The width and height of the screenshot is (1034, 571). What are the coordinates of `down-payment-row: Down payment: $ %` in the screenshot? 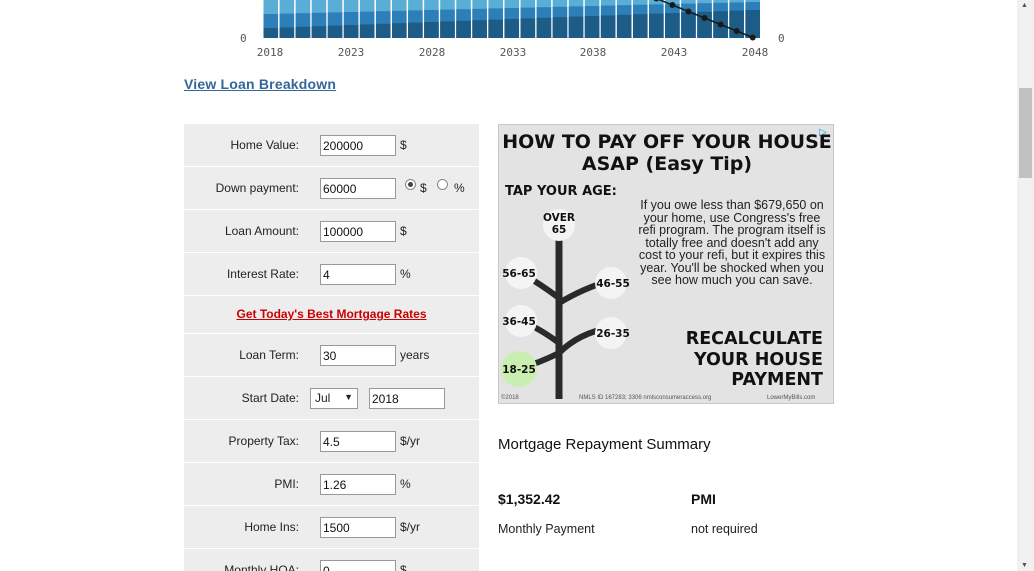 It's located at (331, 188).